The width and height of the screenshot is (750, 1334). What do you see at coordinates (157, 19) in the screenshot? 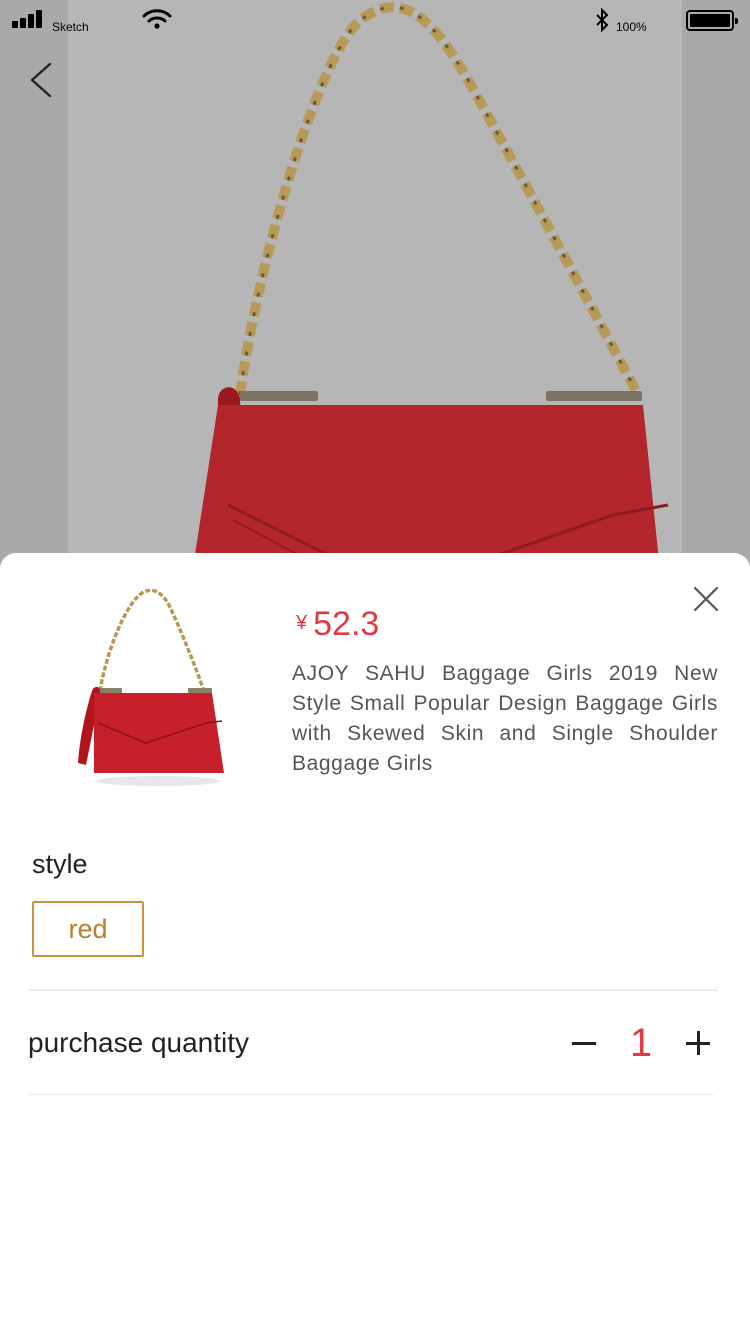
I see `wifi-icon` at bounding box center [157, 19].